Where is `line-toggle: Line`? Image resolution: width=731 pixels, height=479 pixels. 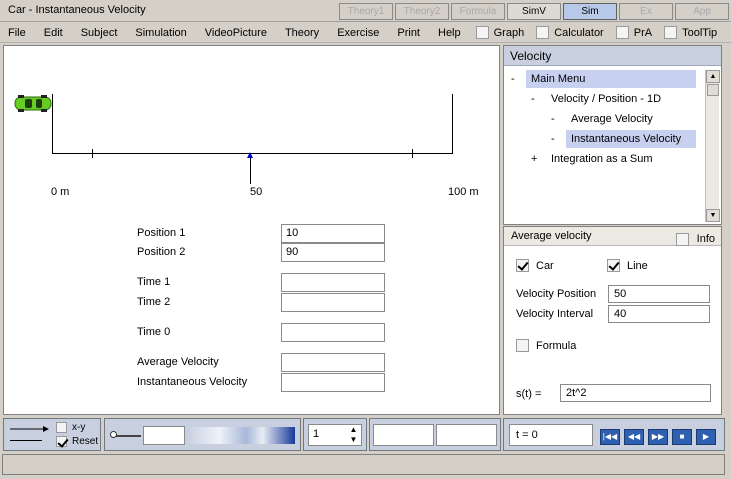
line-toggle: Line is located at coordinates (627, 265).